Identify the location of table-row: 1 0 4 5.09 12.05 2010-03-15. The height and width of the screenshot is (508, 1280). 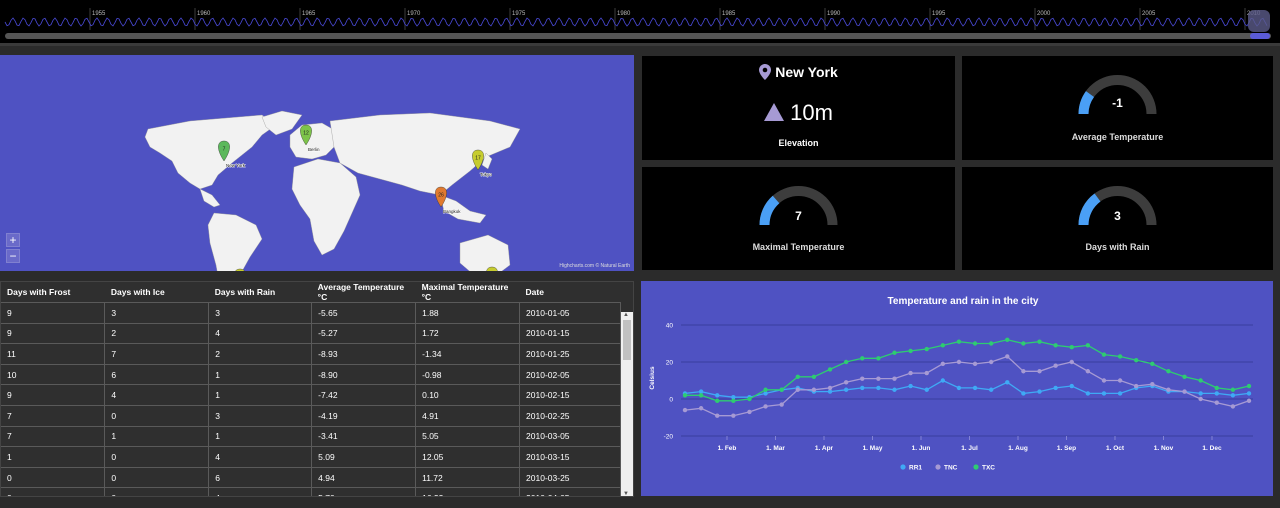
(311, 457).